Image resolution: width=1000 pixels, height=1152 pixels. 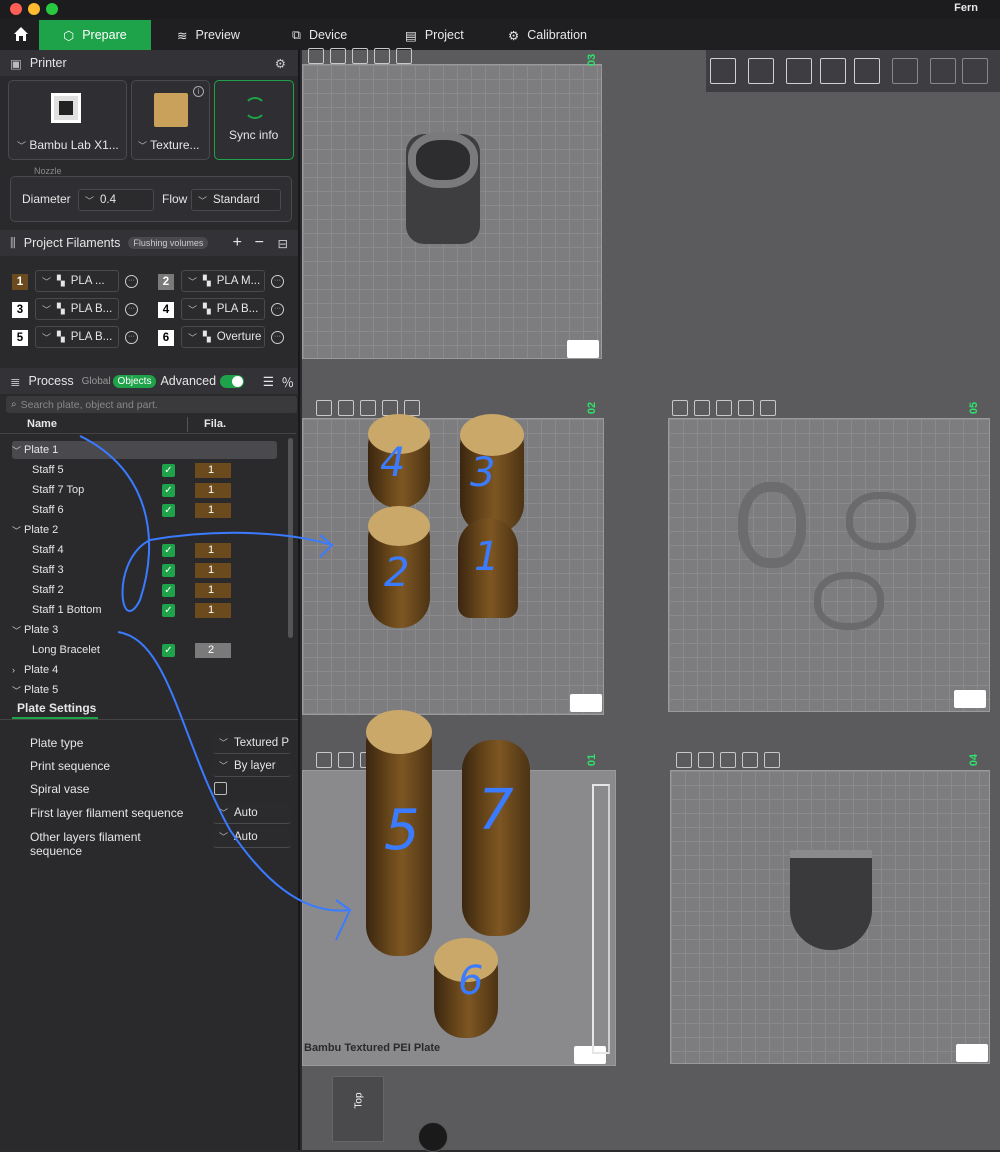 What do you see at coordinates (52, 9) in the screenshot?
I see `zoom-window-button` at bounding box center [52, 9].